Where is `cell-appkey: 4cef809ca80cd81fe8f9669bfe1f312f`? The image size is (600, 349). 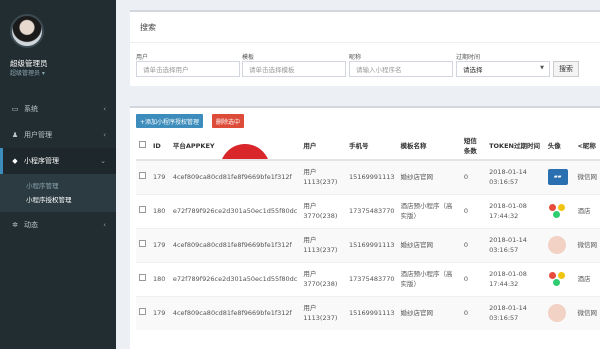
cell-appkey: 4cef809ca80cd81fe8f9669bfe1f312f is located at coordinates (235, 312).